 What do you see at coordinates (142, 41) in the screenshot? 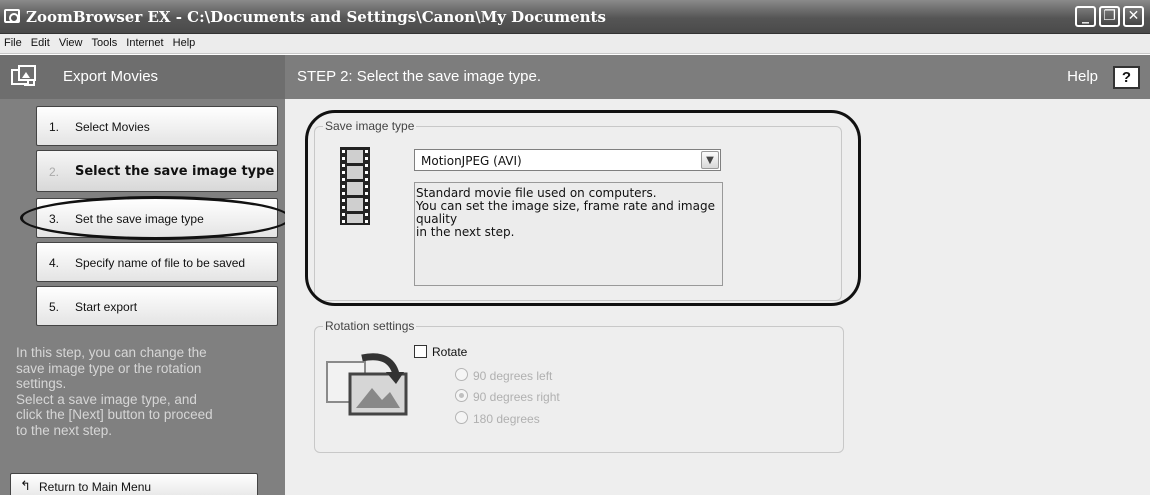
I see `menu-internet: Internet` at bounding box center [142, 41].